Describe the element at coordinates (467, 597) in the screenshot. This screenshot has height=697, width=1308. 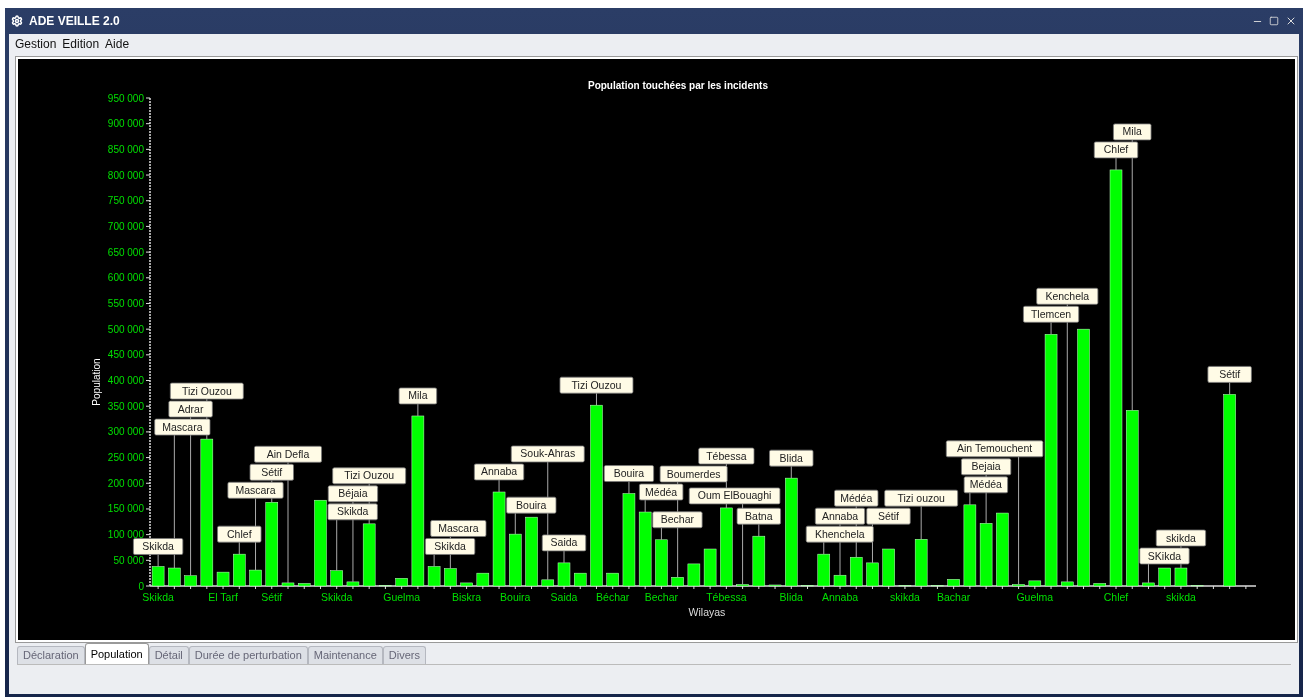
I see `axis-tick-label: Biskra` at that location.